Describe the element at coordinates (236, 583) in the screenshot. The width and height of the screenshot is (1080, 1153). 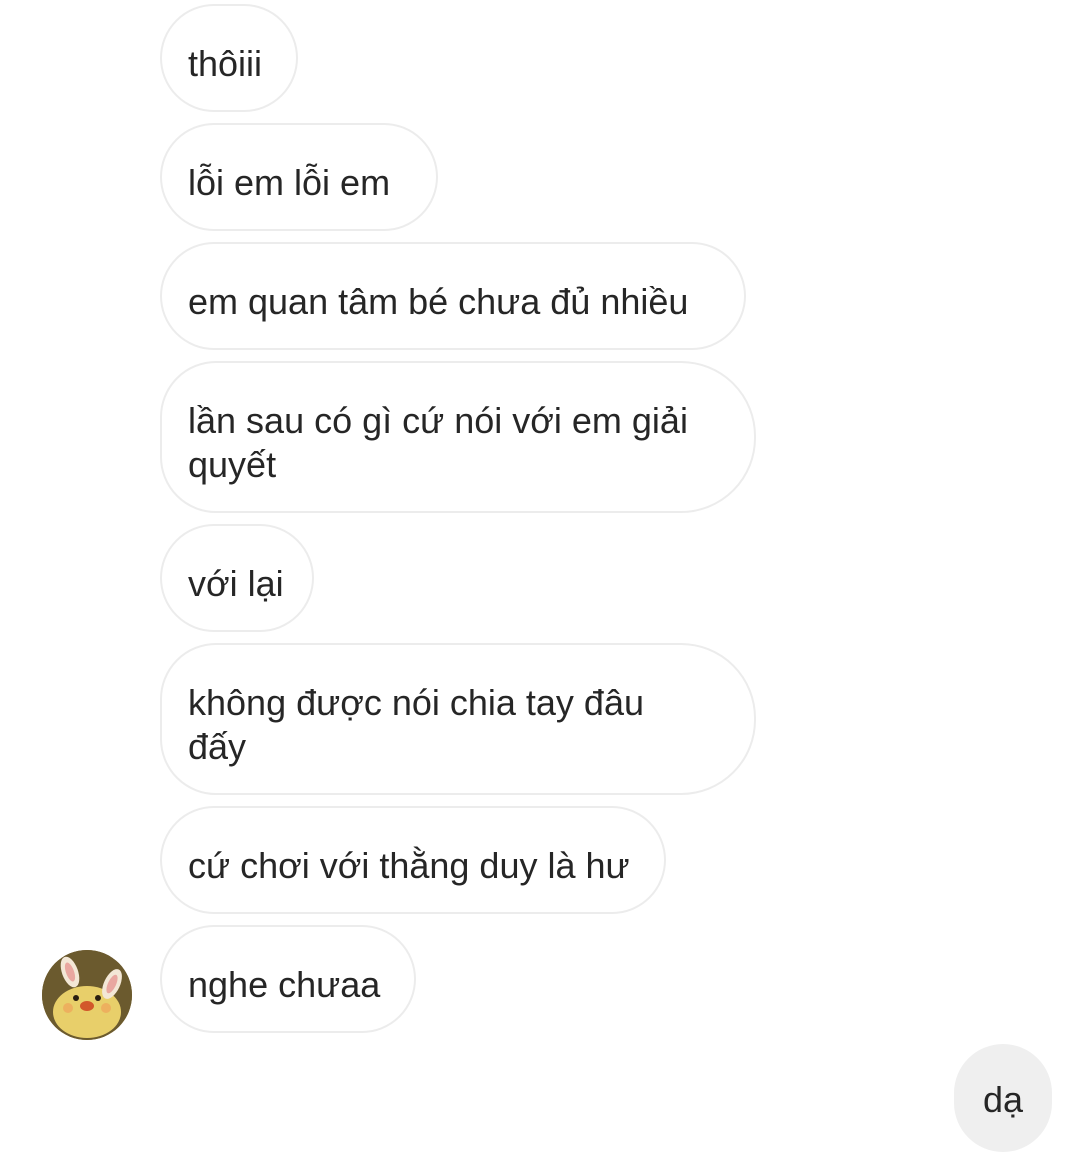
I see `message-text: với lại` at that location.